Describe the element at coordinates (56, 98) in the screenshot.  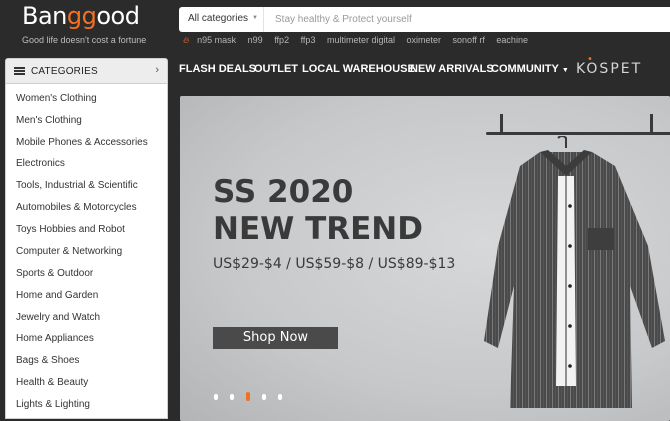
I see `sidebar-item: Women's Clothing` at that location.